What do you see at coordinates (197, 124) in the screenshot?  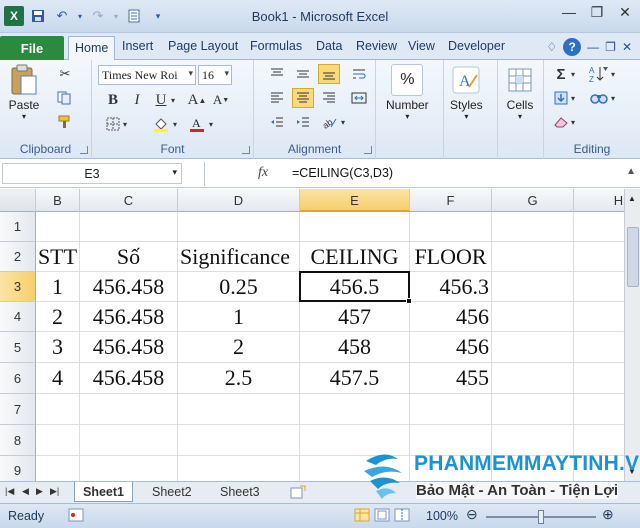 I see `font-color-icon: A` at bounding box center [197, 124].